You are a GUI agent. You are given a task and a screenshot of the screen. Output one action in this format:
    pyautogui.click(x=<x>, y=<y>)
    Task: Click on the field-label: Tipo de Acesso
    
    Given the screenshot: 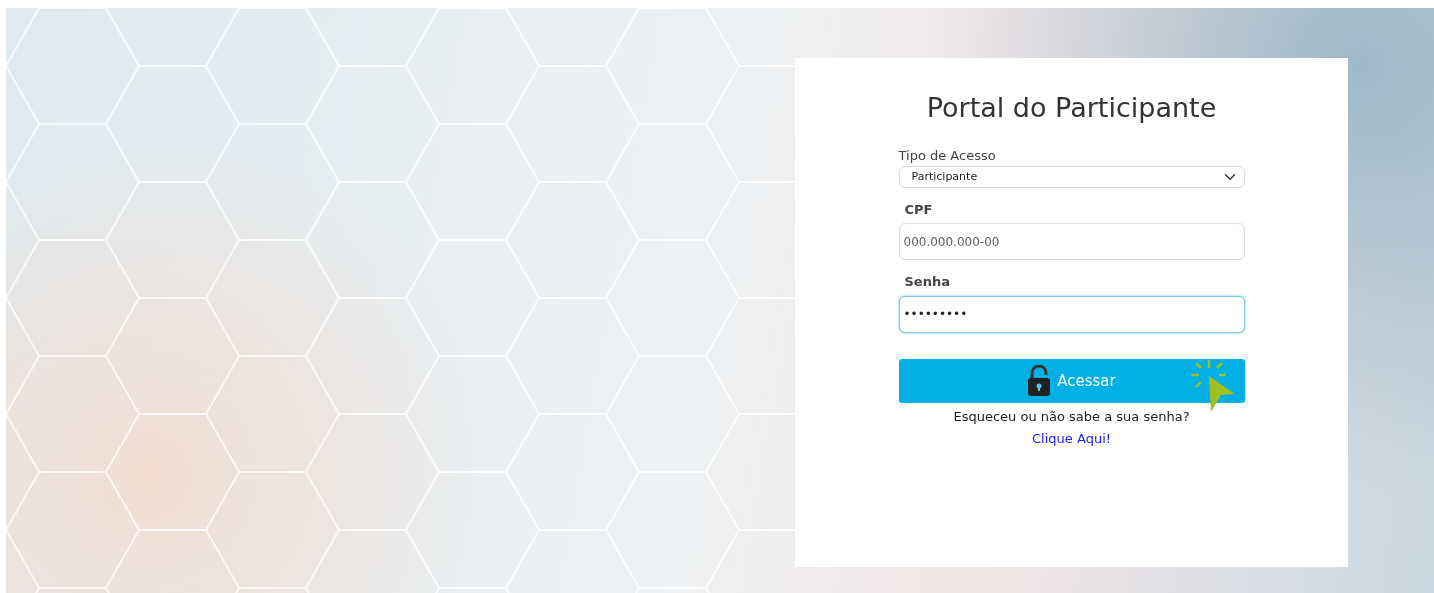 What is the action you would take?
    pyautogui.click(x=947, y=156)
    